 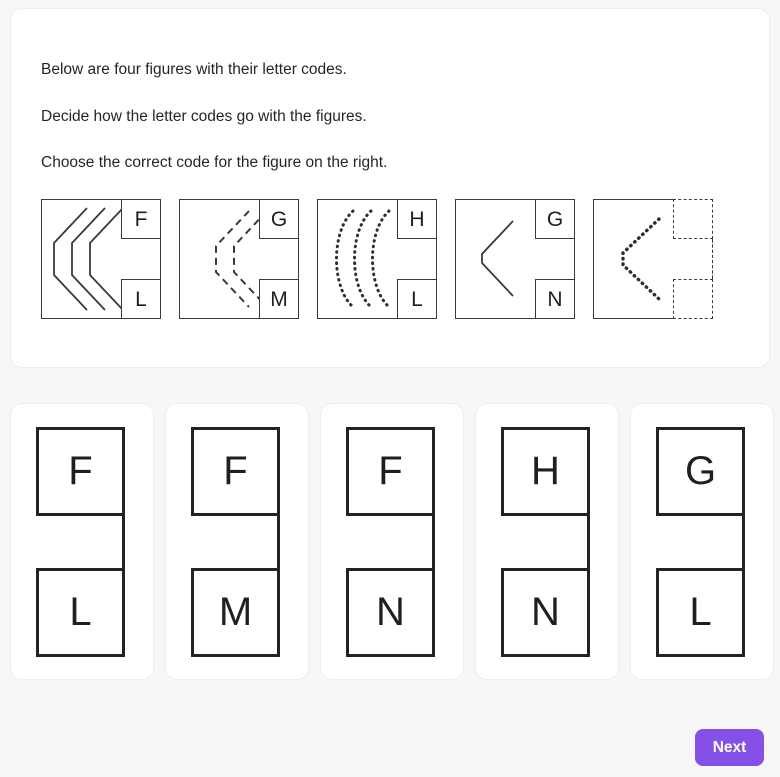 What do you see at coordinates (141, 219) in the screenshot?
I see `figure-1-top-letter: F` at bounding box center [141, 219].